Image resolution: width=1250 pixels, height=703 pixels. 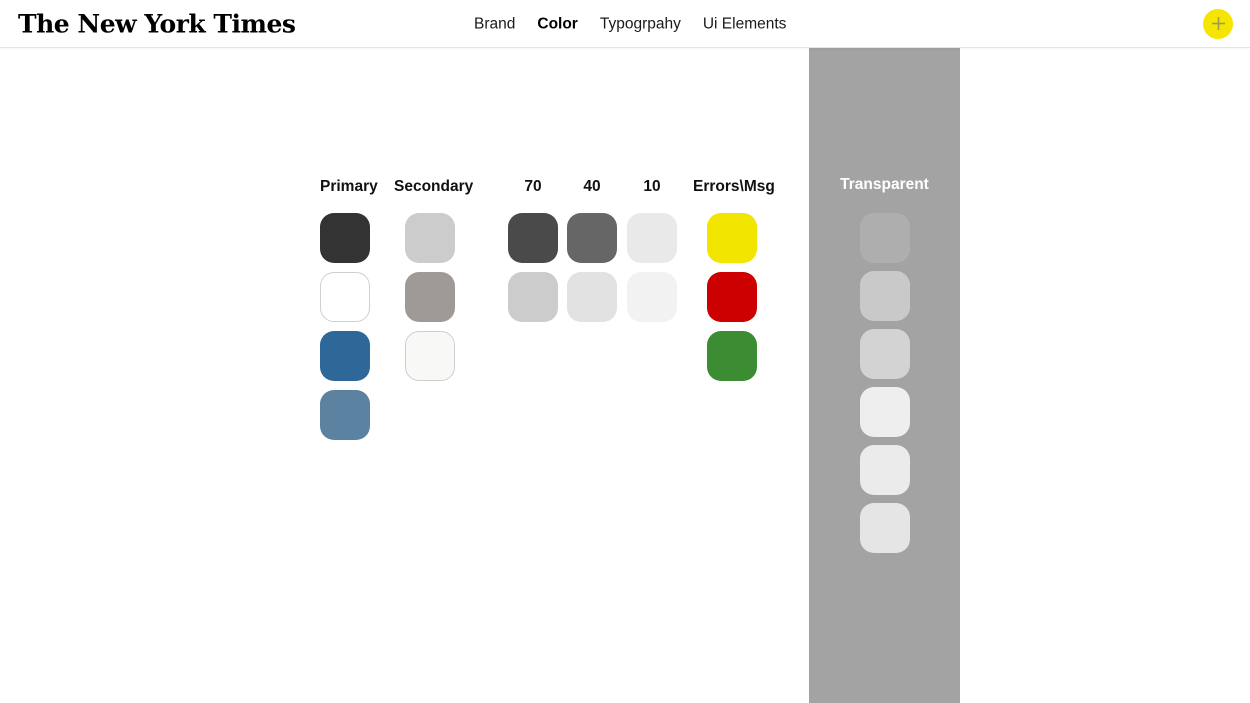 What do you see at coordinates (157, 23) in the screenshot?
I see `nyt-logo: The New York Times` at bounding box center [157, 23].